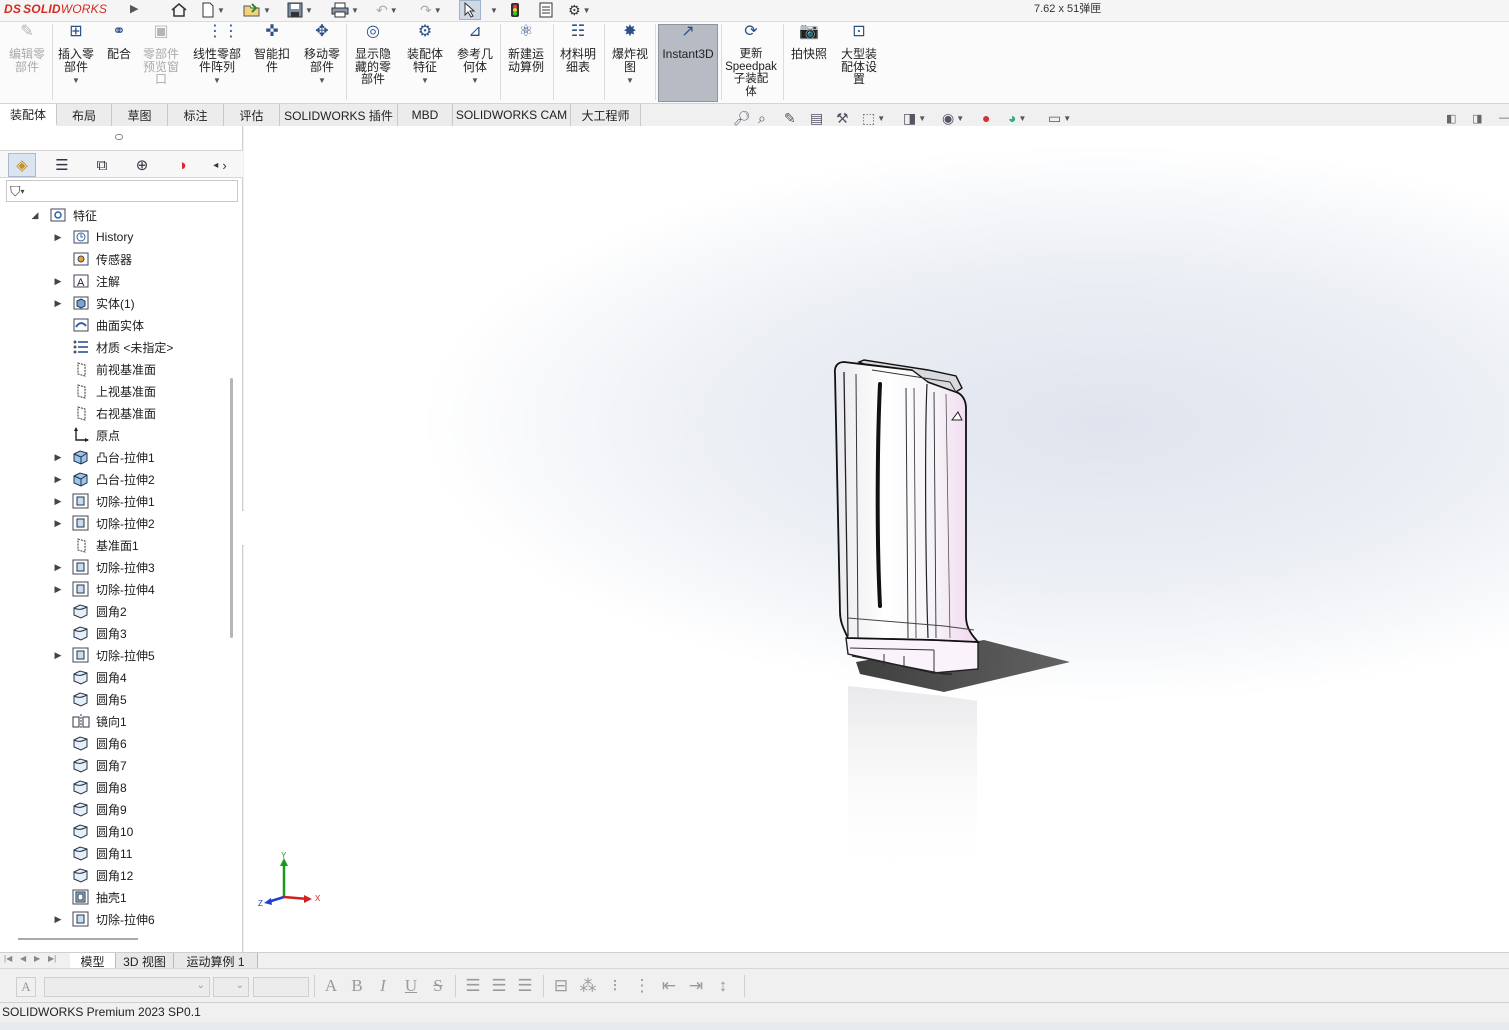 The image size is (1509, 1030). Describe the element at coordinates (114, 633) in the screenshot. I see `tree-item: 圆角3` at that location.